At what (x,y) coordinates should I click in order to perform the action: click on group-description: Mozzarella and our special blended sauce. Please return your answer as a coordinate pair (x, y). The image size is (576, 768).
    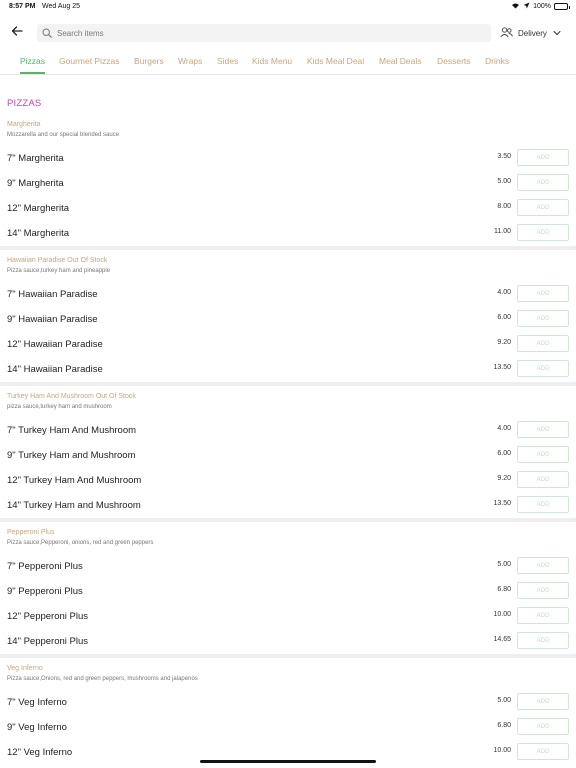
    Looking at the image, I should click on (63, 135).